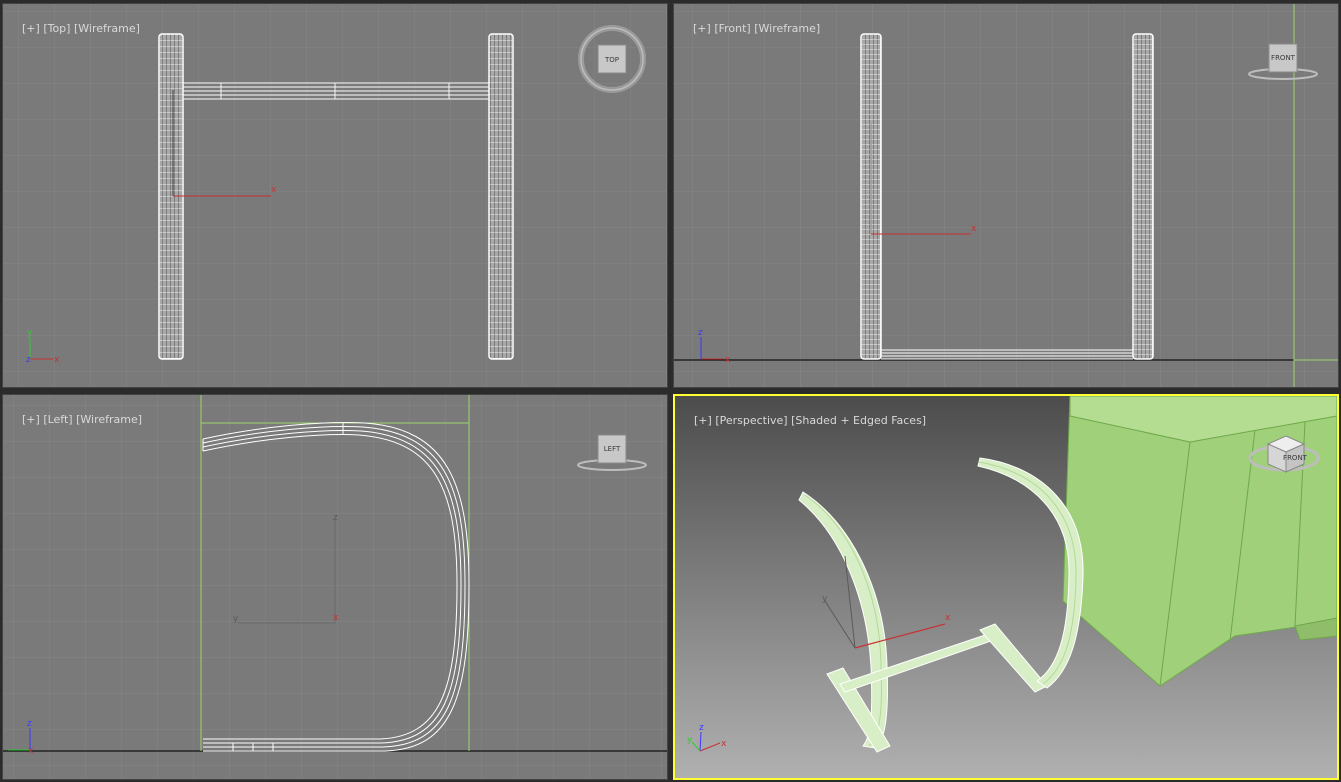 The image size is (1341, 782). I want to click on view-name-label: [Top], so click(56, 28).